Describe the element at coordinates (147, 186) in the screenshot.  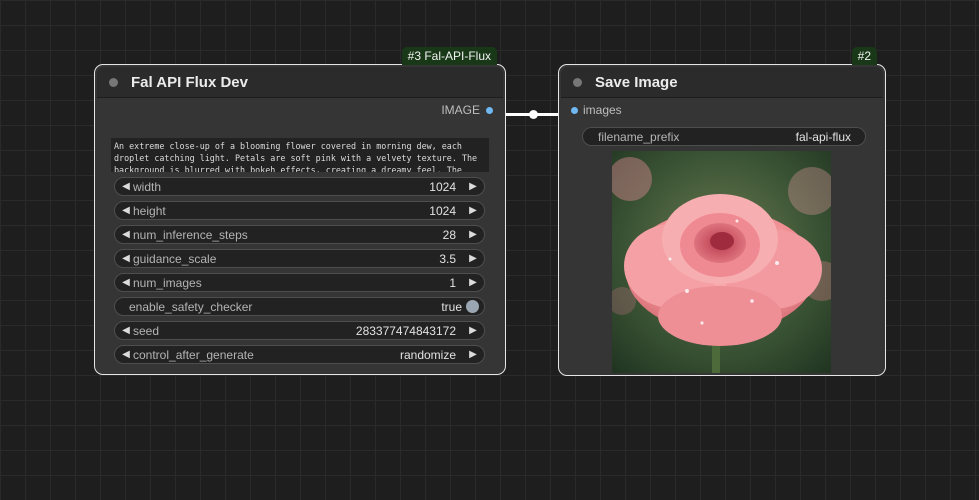
I see `widget-label: width` at that location.